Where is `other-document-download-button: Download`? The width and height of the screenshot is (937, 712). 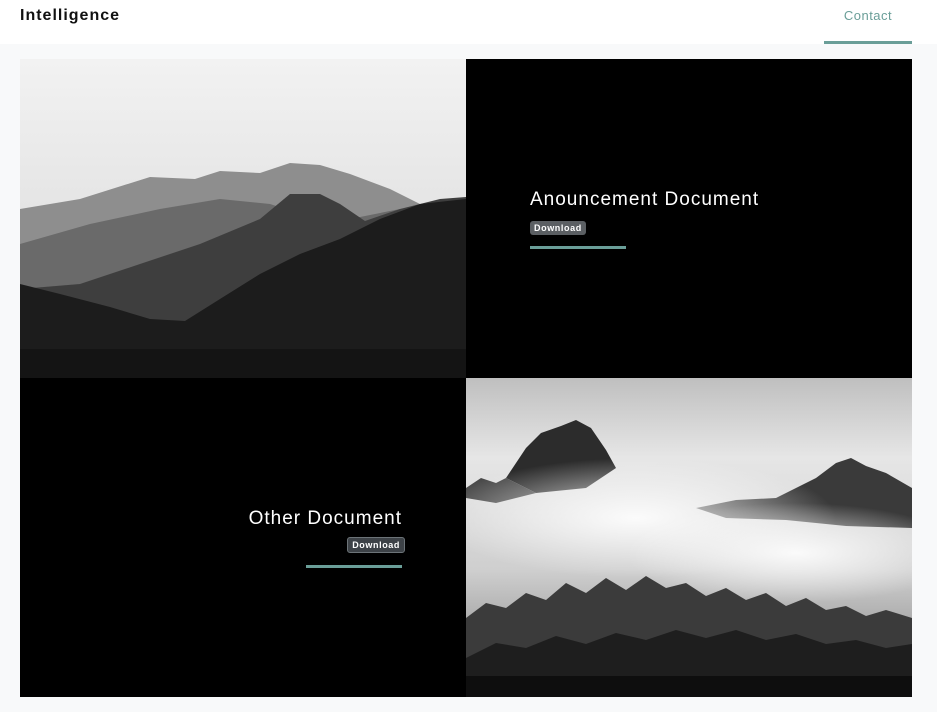
other-document-download-button: Download is located at coordinates (376, 545).